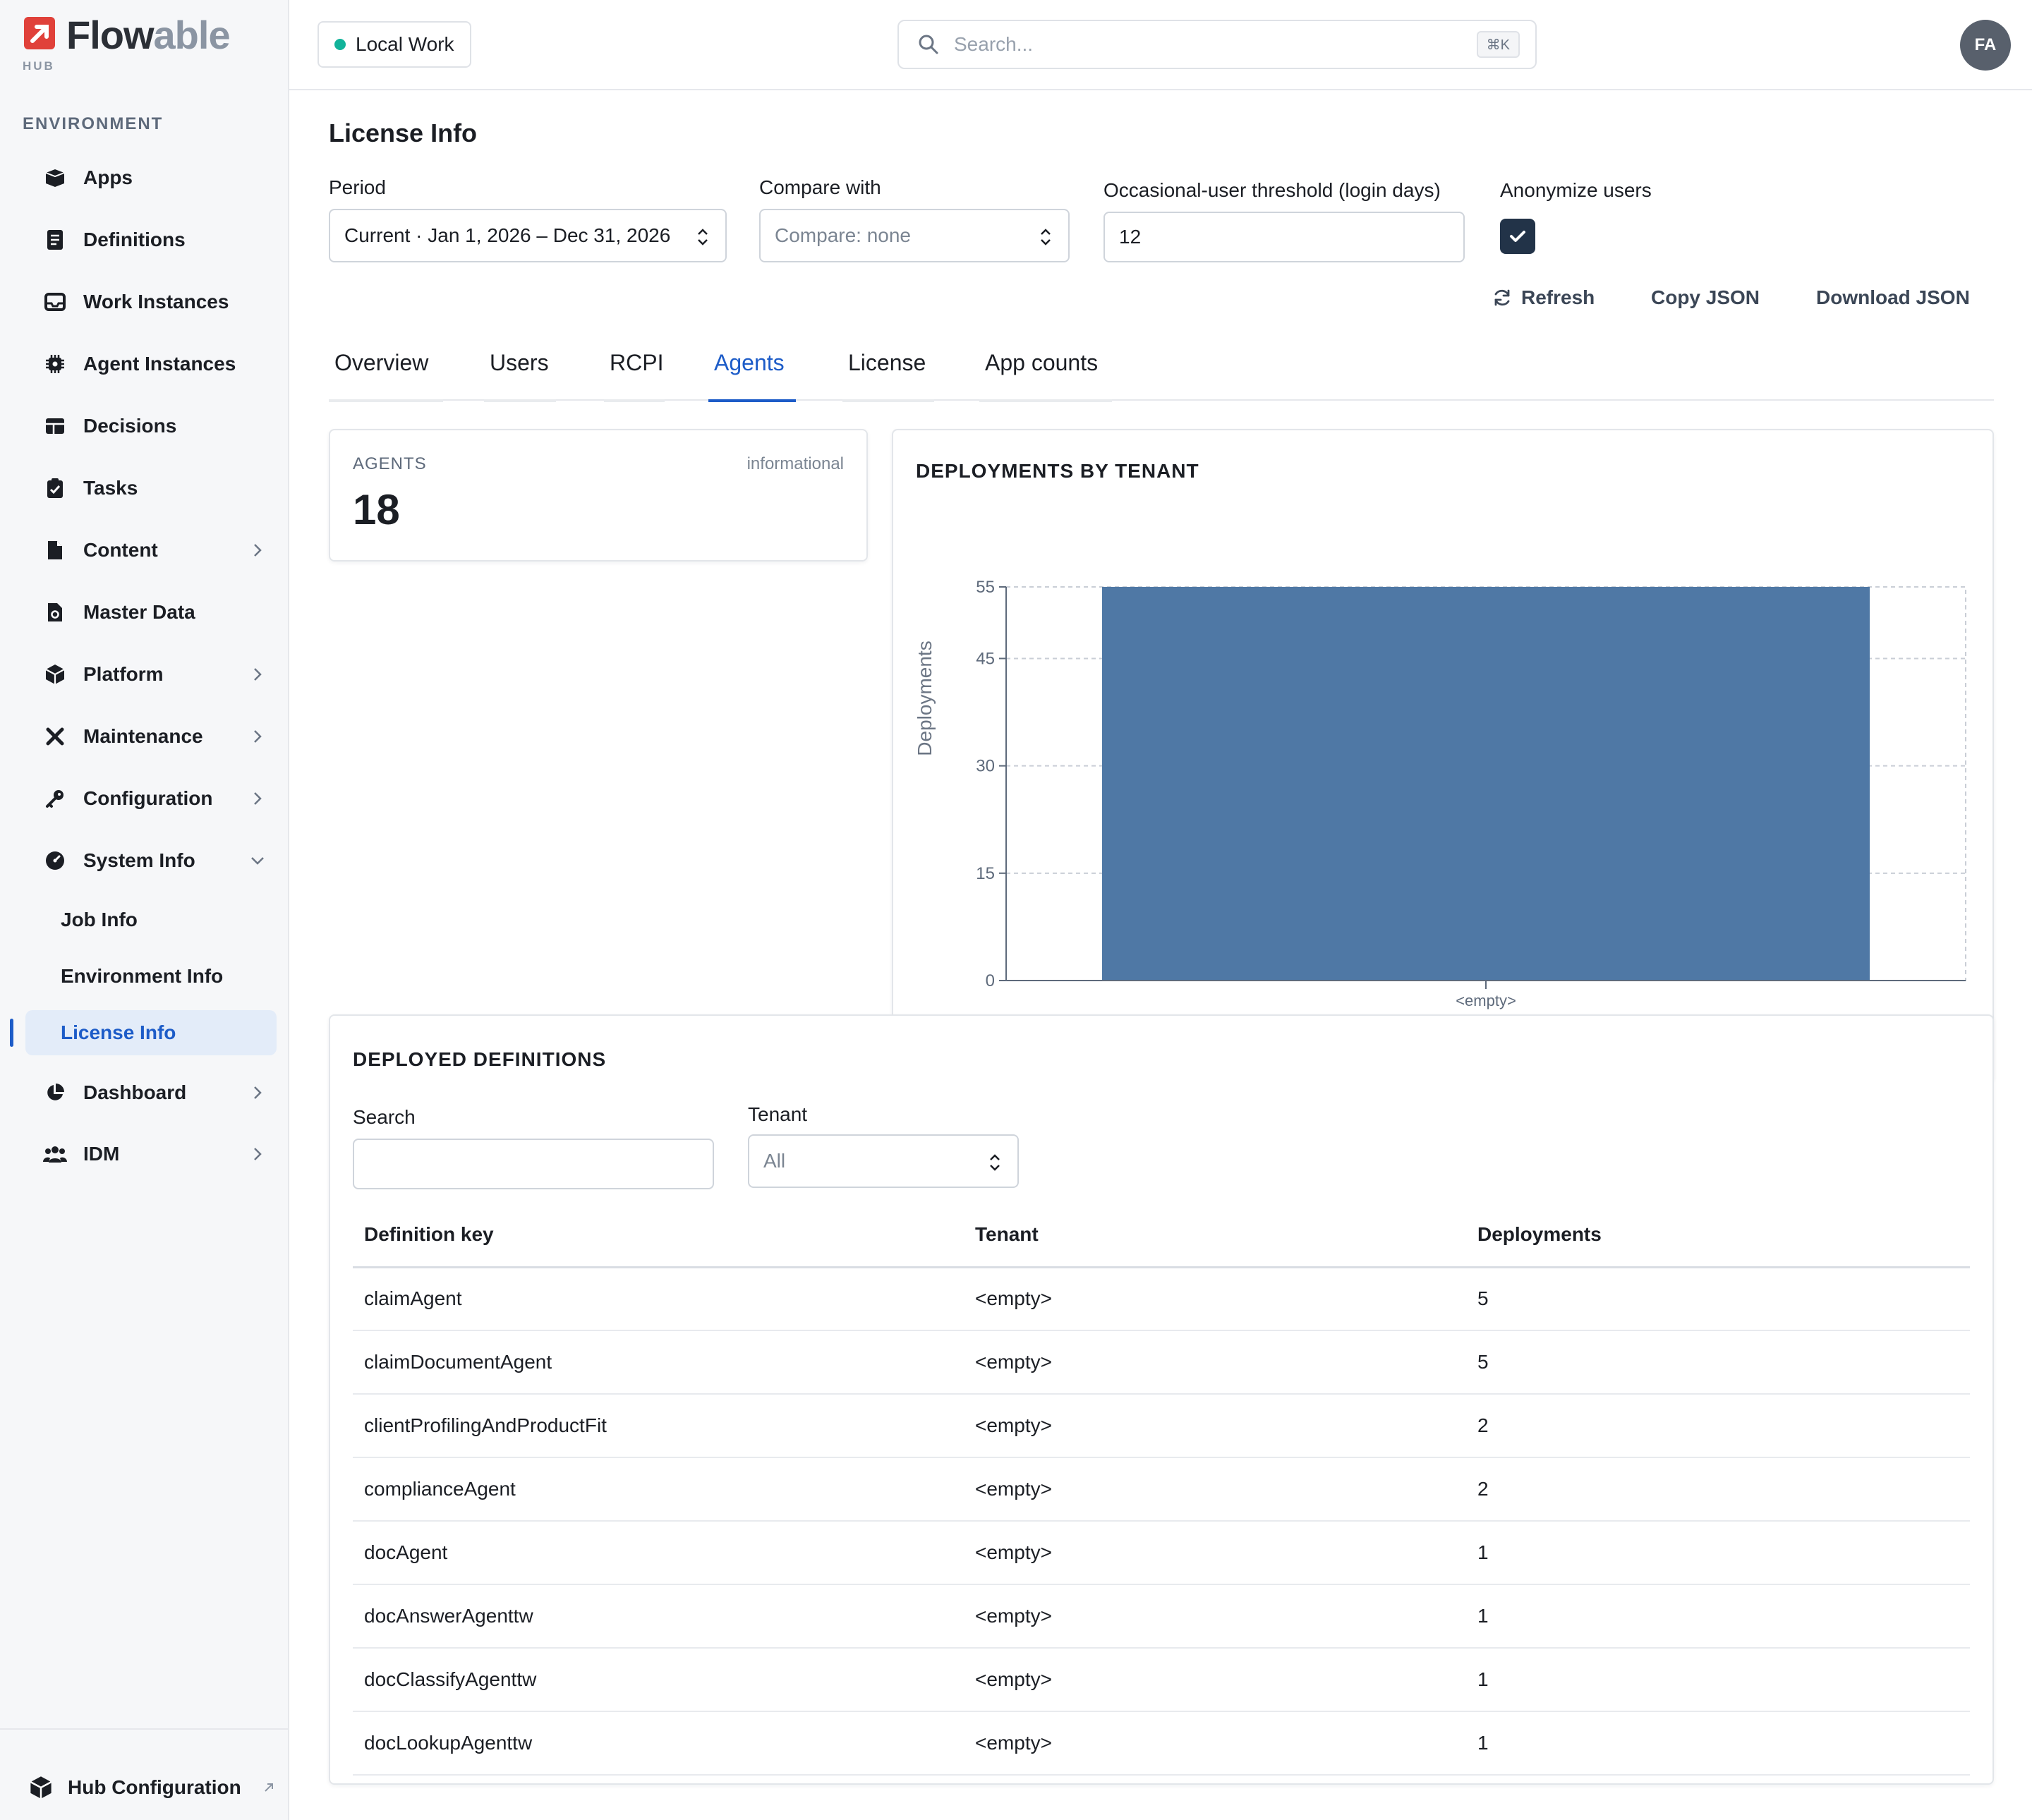  I want to click on flowable-logo: Flowable HUB, so click(127, 43).